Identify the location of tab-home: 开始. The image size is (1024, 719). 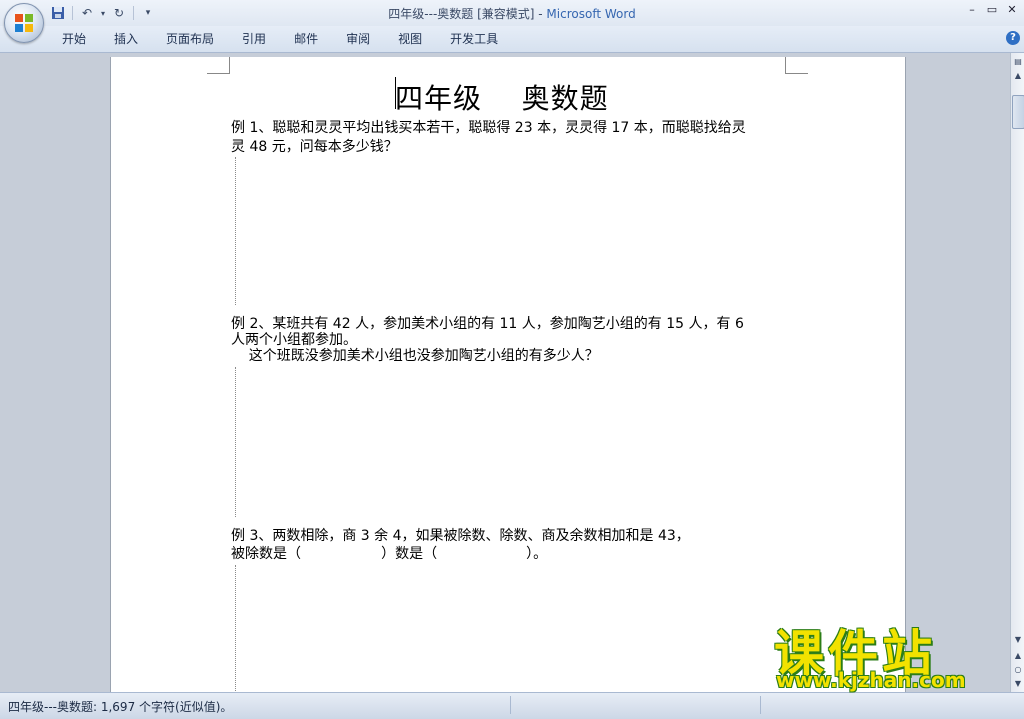
(74, 39).